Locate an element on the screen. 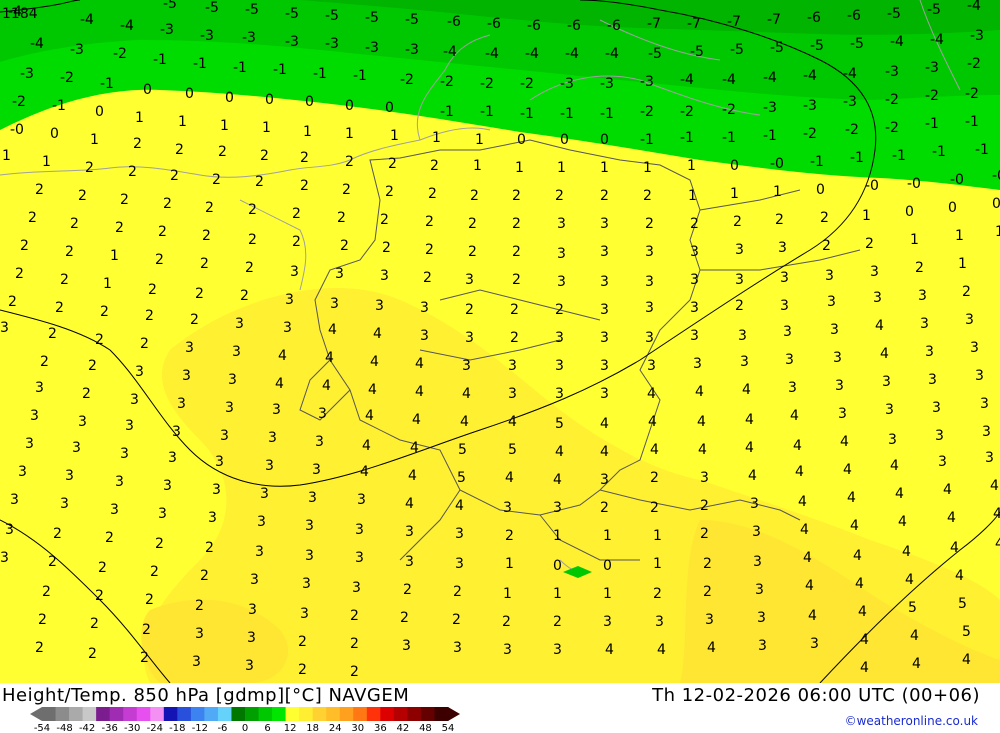 The height and width of the screenshot is (733, 1000). scale-tick-label: 24 is located at coordinates (335, 728).